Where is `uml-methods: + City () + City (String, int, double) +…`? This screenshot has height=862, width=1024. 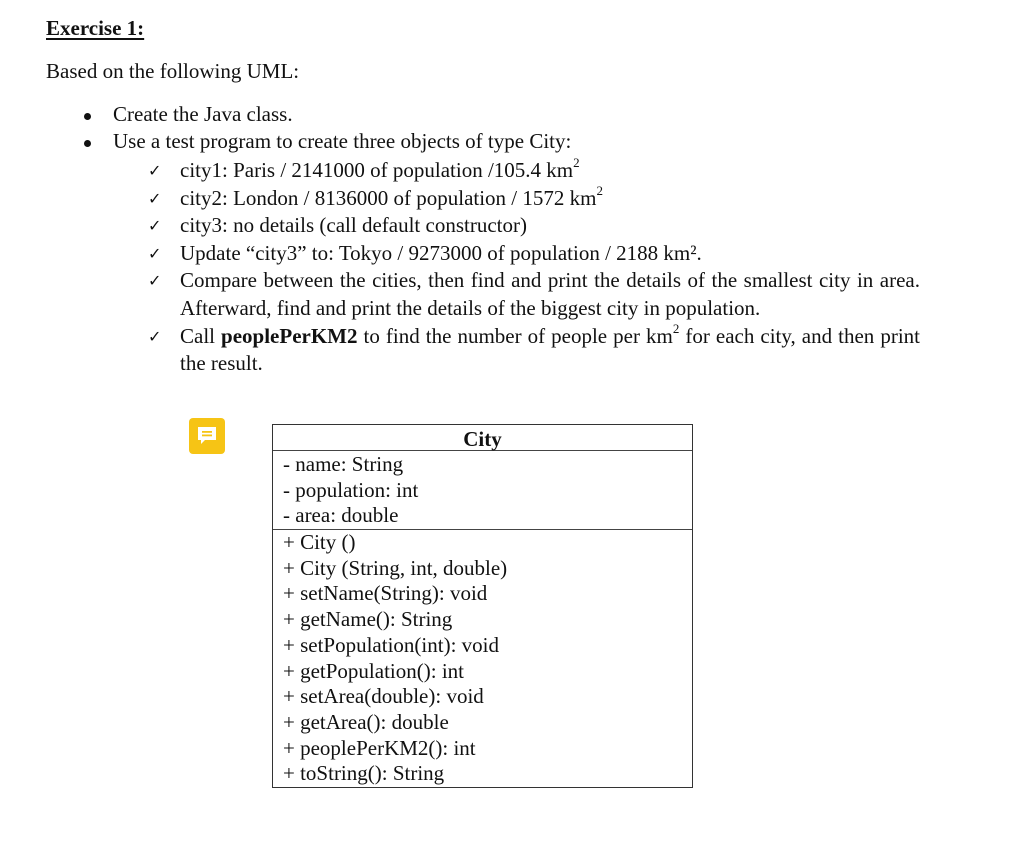 uml-methods: + City () + City (String, int, double) +… is located at coordinates (482, 658).